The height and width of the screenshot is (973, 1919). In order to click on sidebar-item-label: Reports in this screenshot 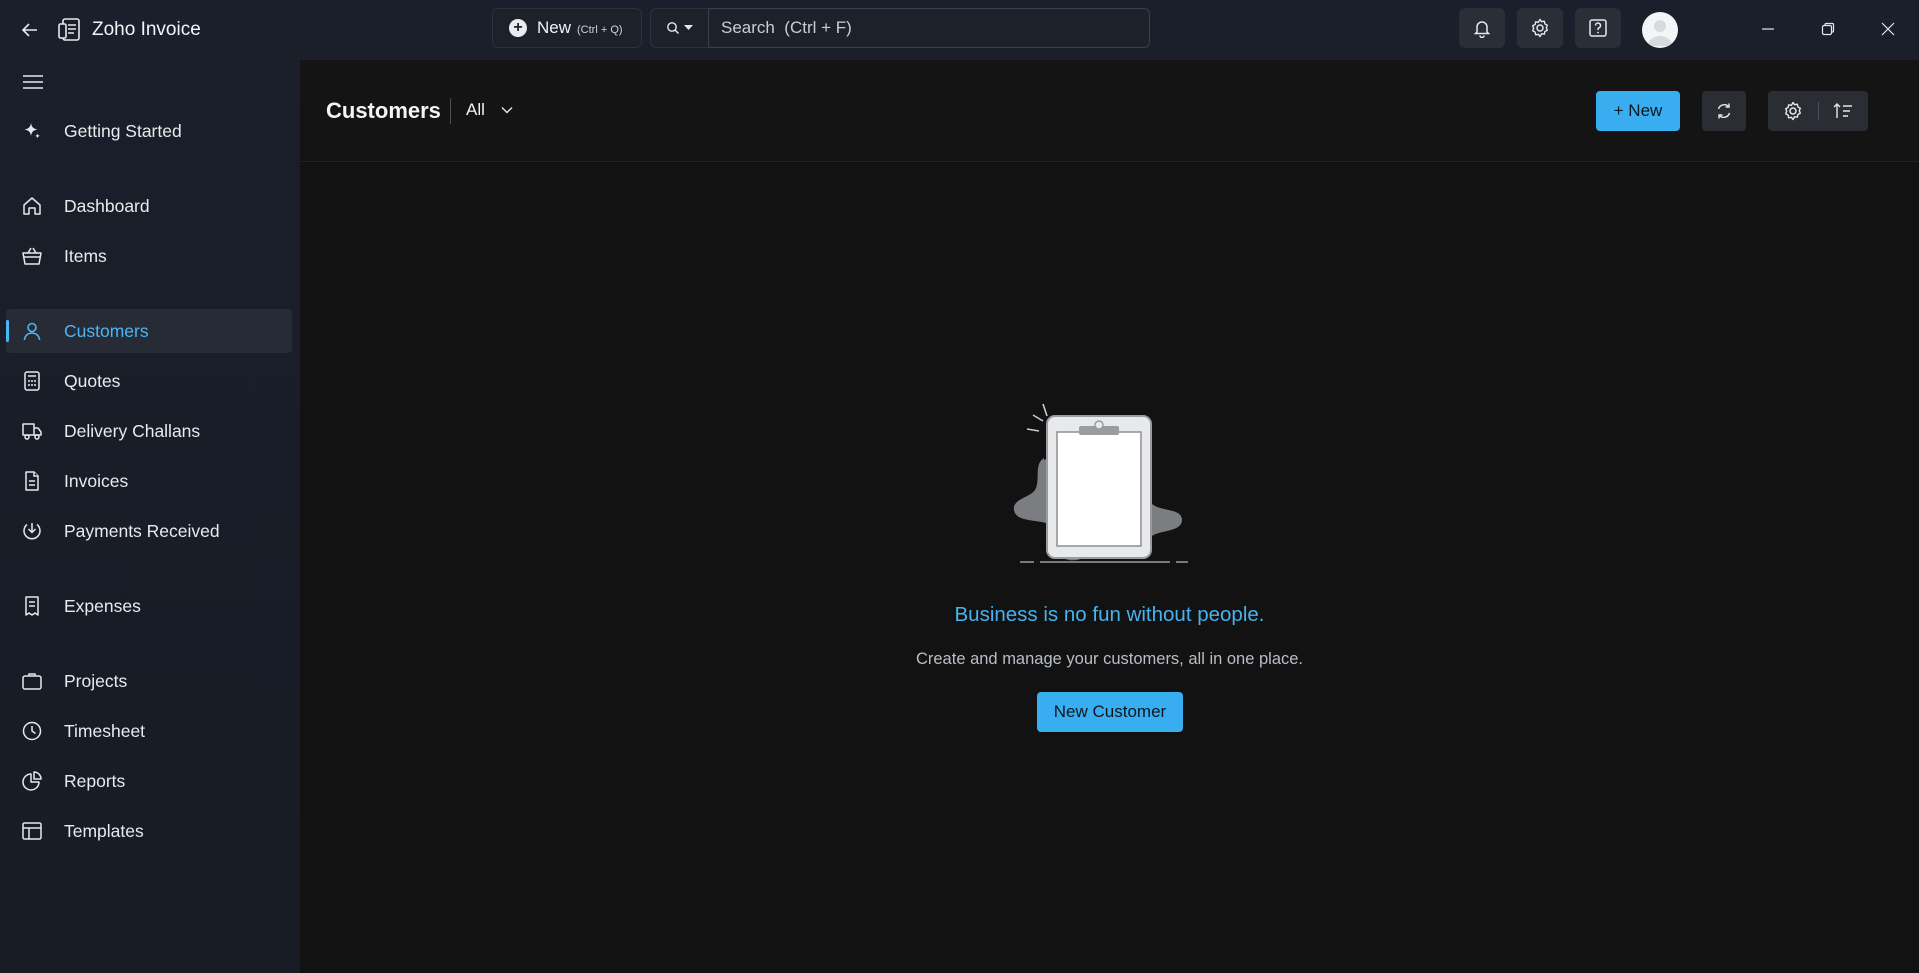, I will do `click(95, 780)`.